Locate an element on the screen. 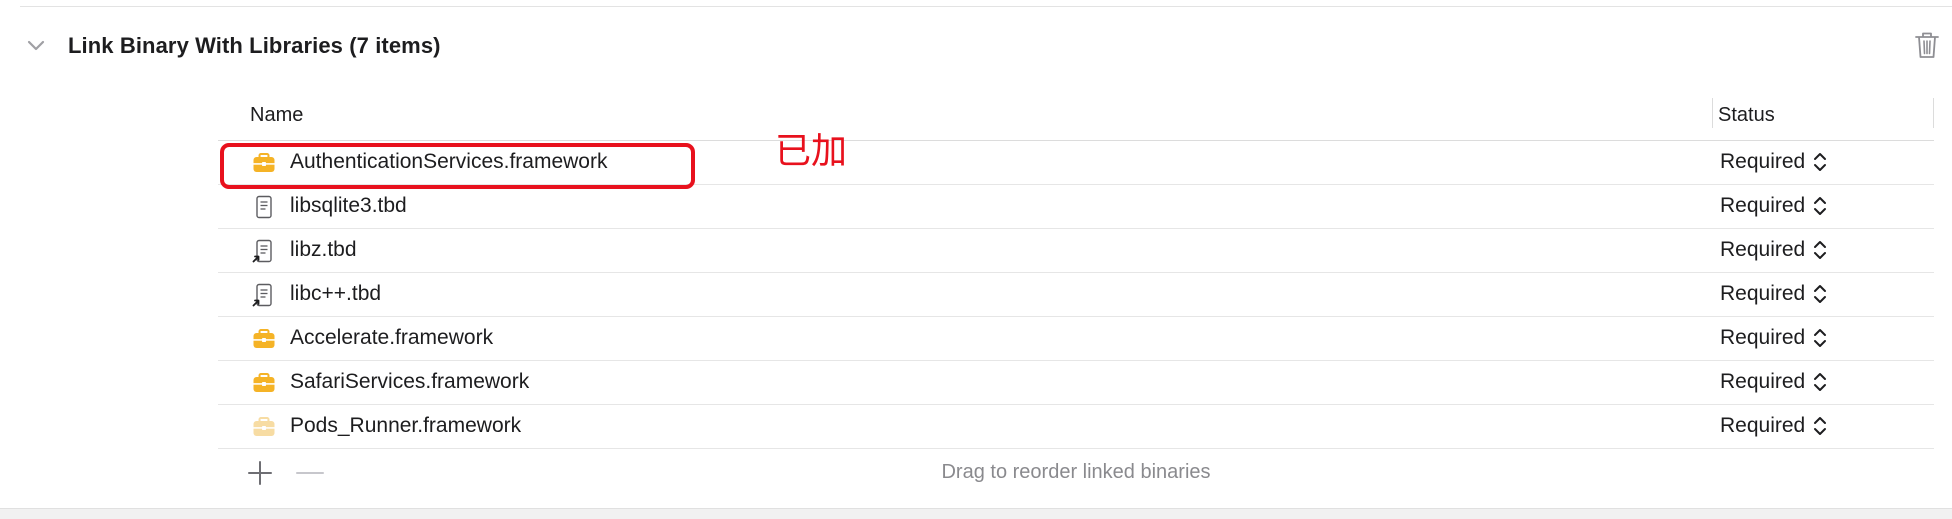 The image size is (1952, 519). table-footer: Drag to reorder linked binaries is located at coordinates (1076, 473).